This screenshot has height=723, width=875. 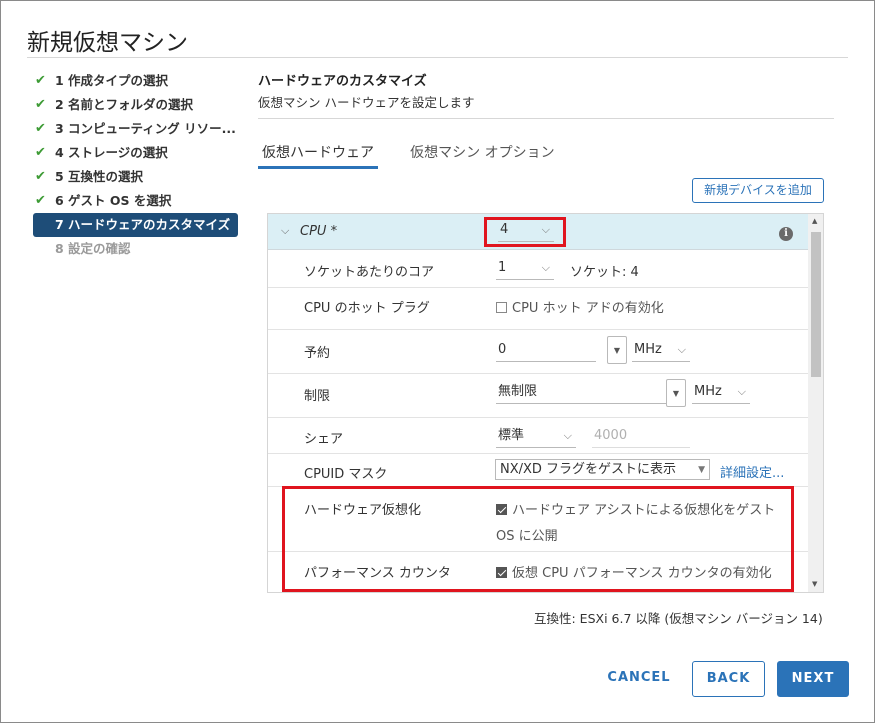 What do you see at coordinates (366, 102) in the screenshot?
I see `section-subtitle: 仮想マシン ハードウェアを設定します` at bounding box center [366, 102].